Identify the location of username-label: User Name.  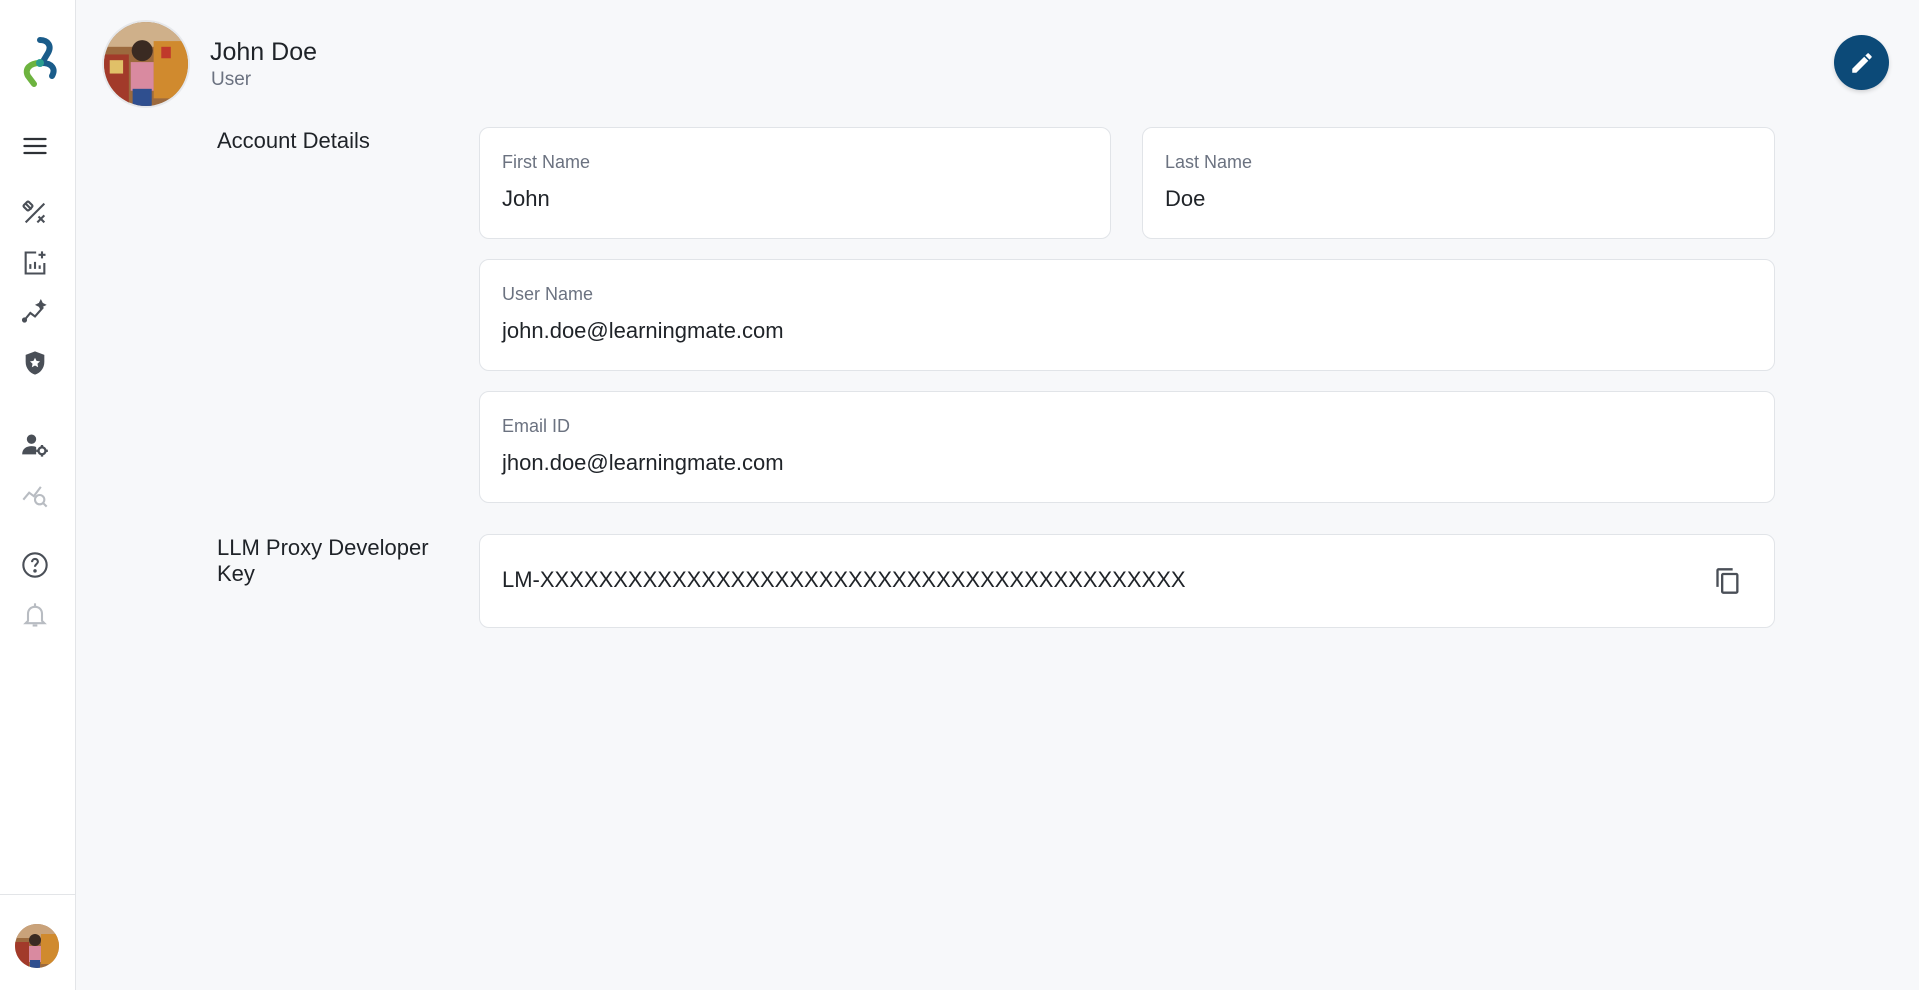
(548, 294).